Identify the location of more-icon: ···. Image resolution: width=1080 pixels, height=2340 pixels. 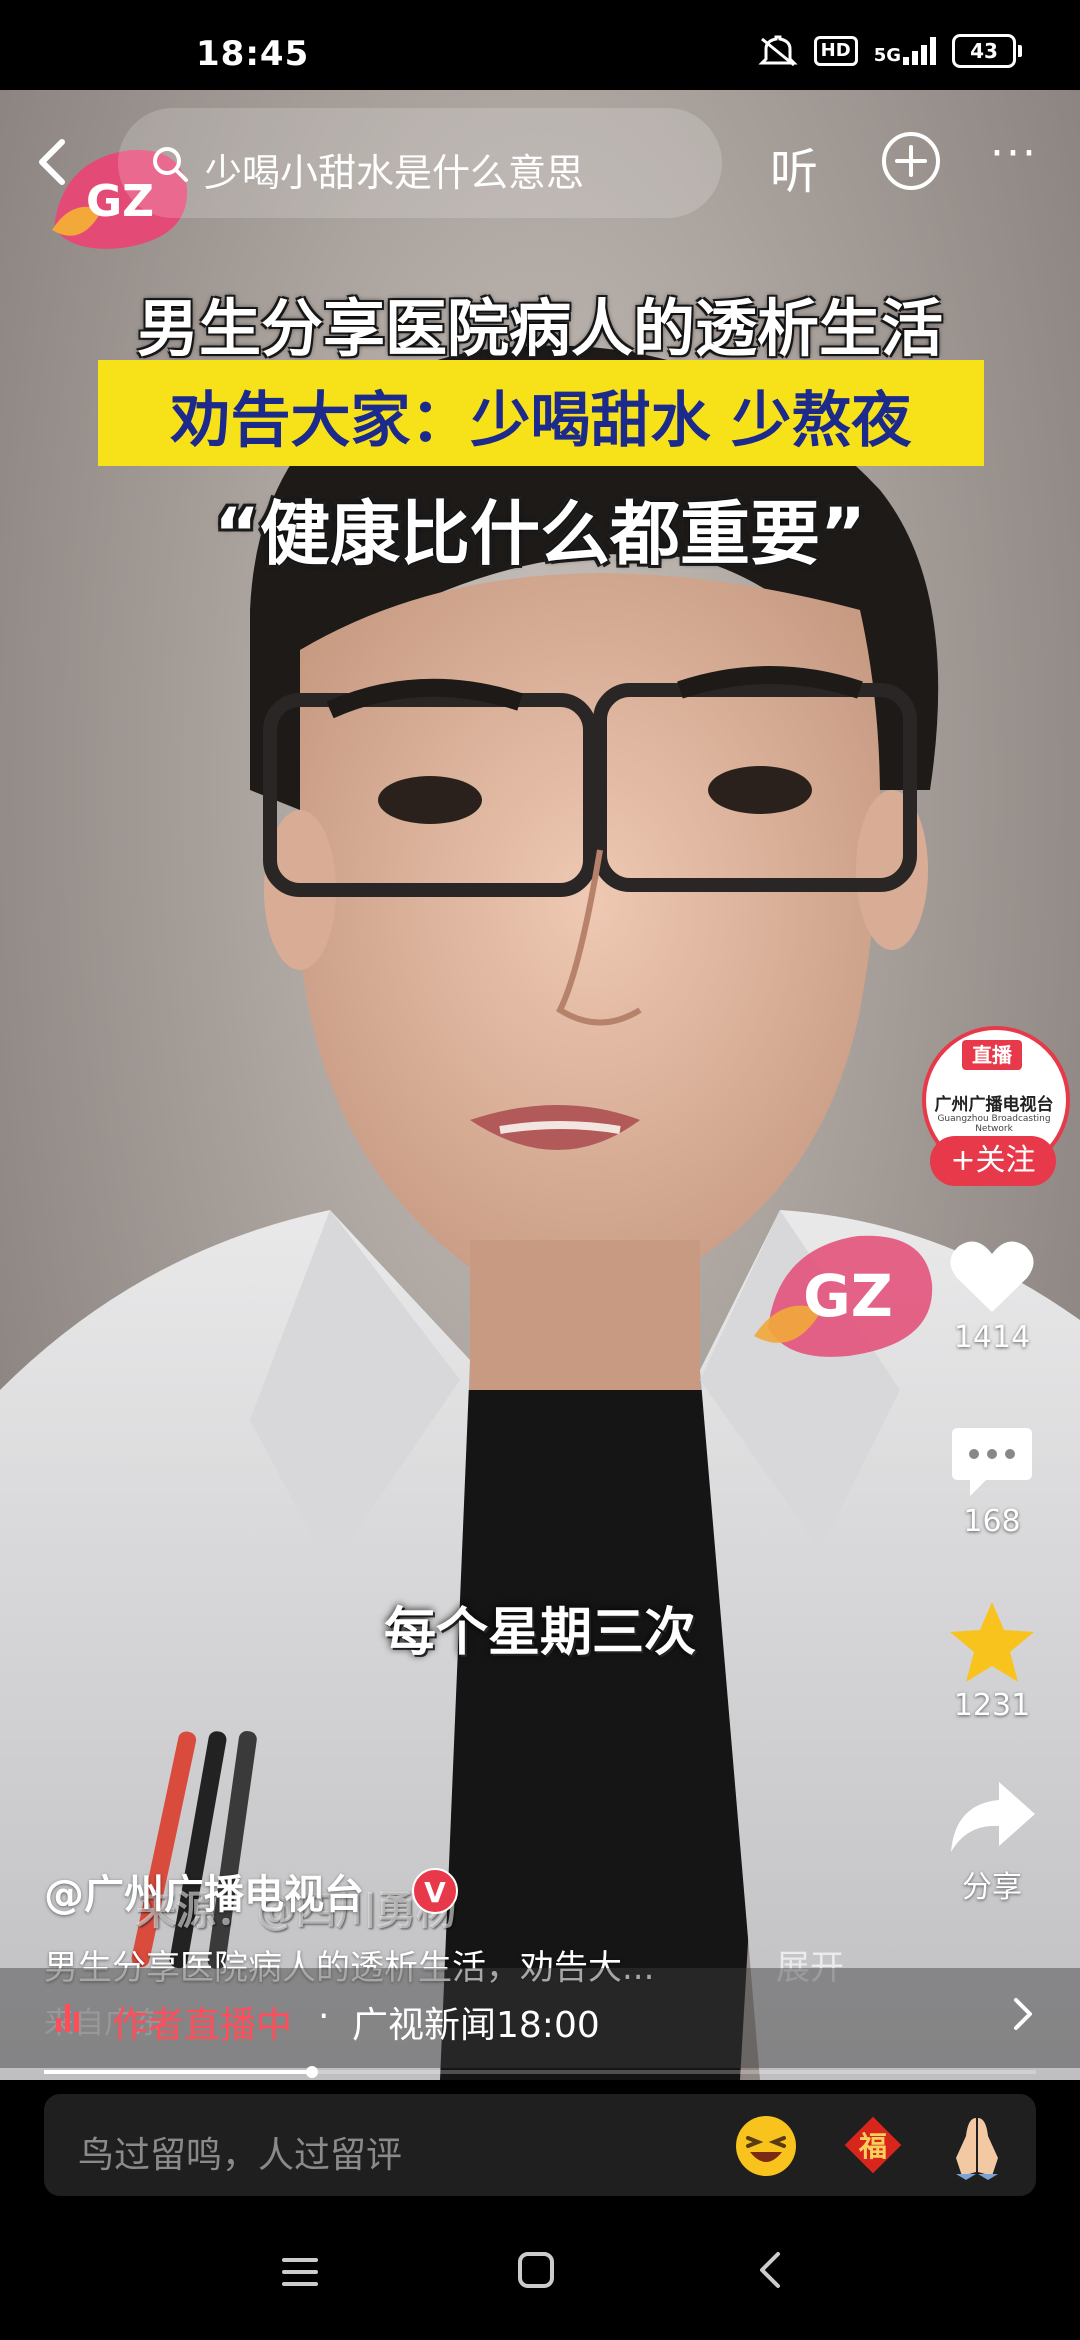
(1014, 153).